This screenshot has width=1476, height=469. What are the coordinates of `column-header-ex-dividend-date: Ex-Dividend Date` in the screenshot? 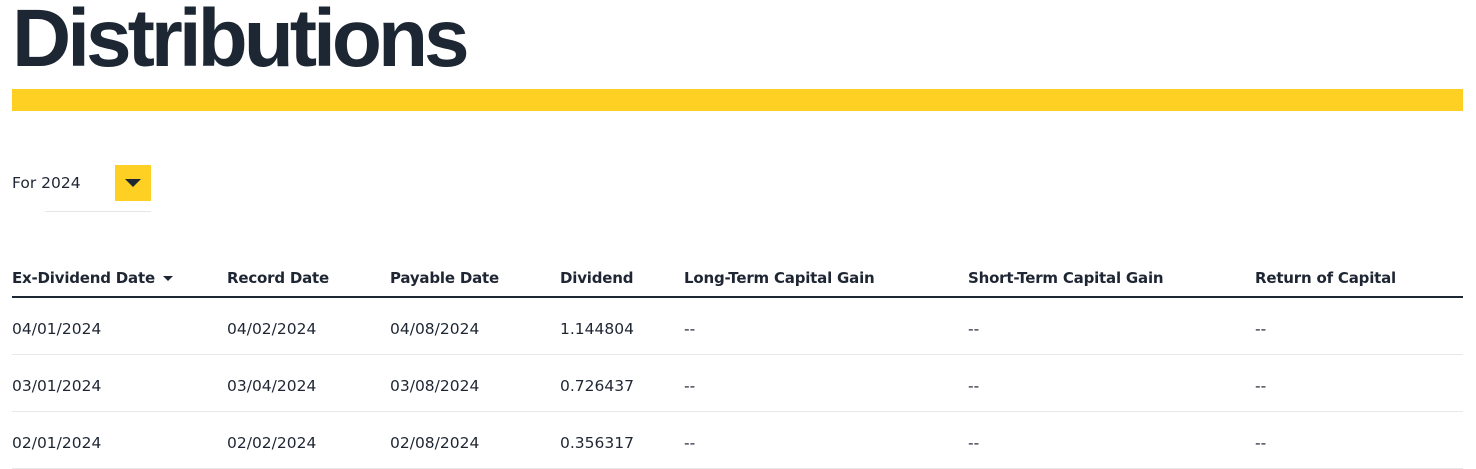 It's located at (119, 279).